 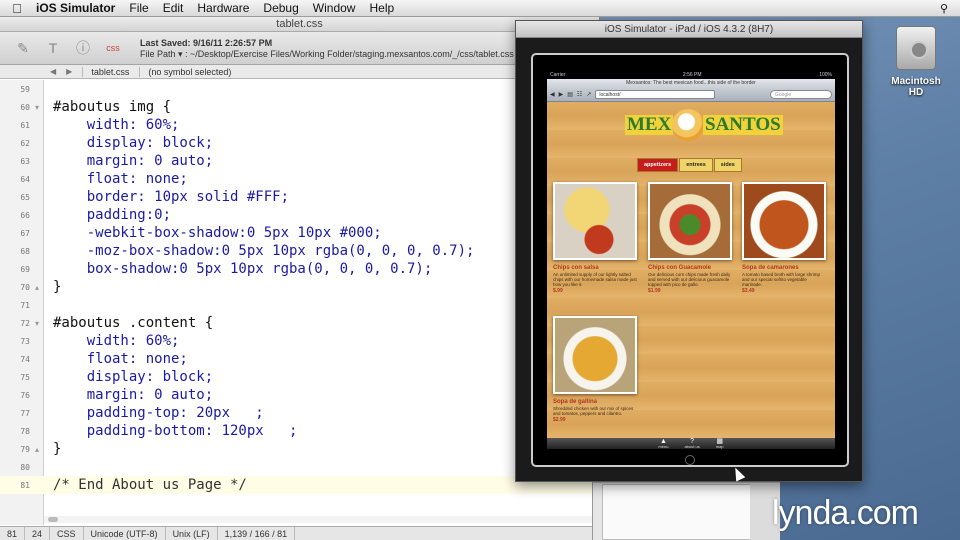 I want to click on nav-forward-icon: ▶, so click(x=69, y=71).